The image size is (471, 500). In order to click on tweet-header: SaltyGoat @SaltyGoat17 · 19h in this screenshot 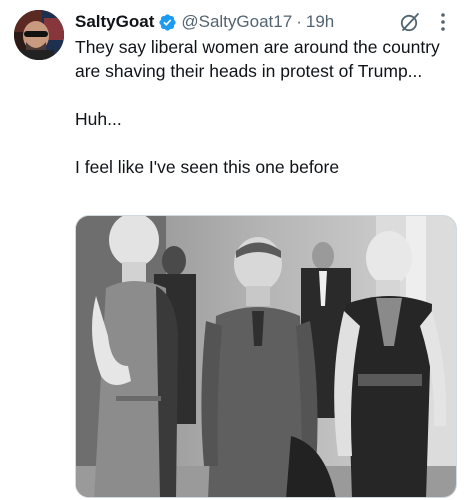, I will do `click(204, 22)`.